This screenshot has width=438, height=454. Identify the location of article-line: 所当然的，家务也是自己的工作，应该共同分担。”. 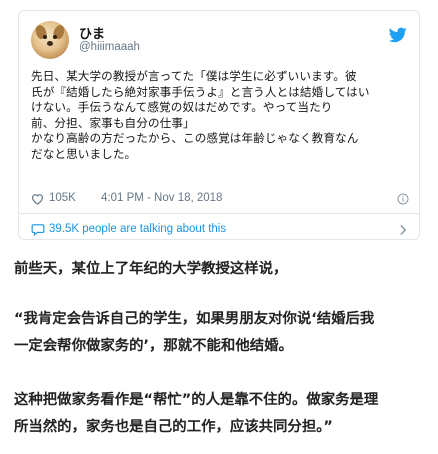
(173, 427).